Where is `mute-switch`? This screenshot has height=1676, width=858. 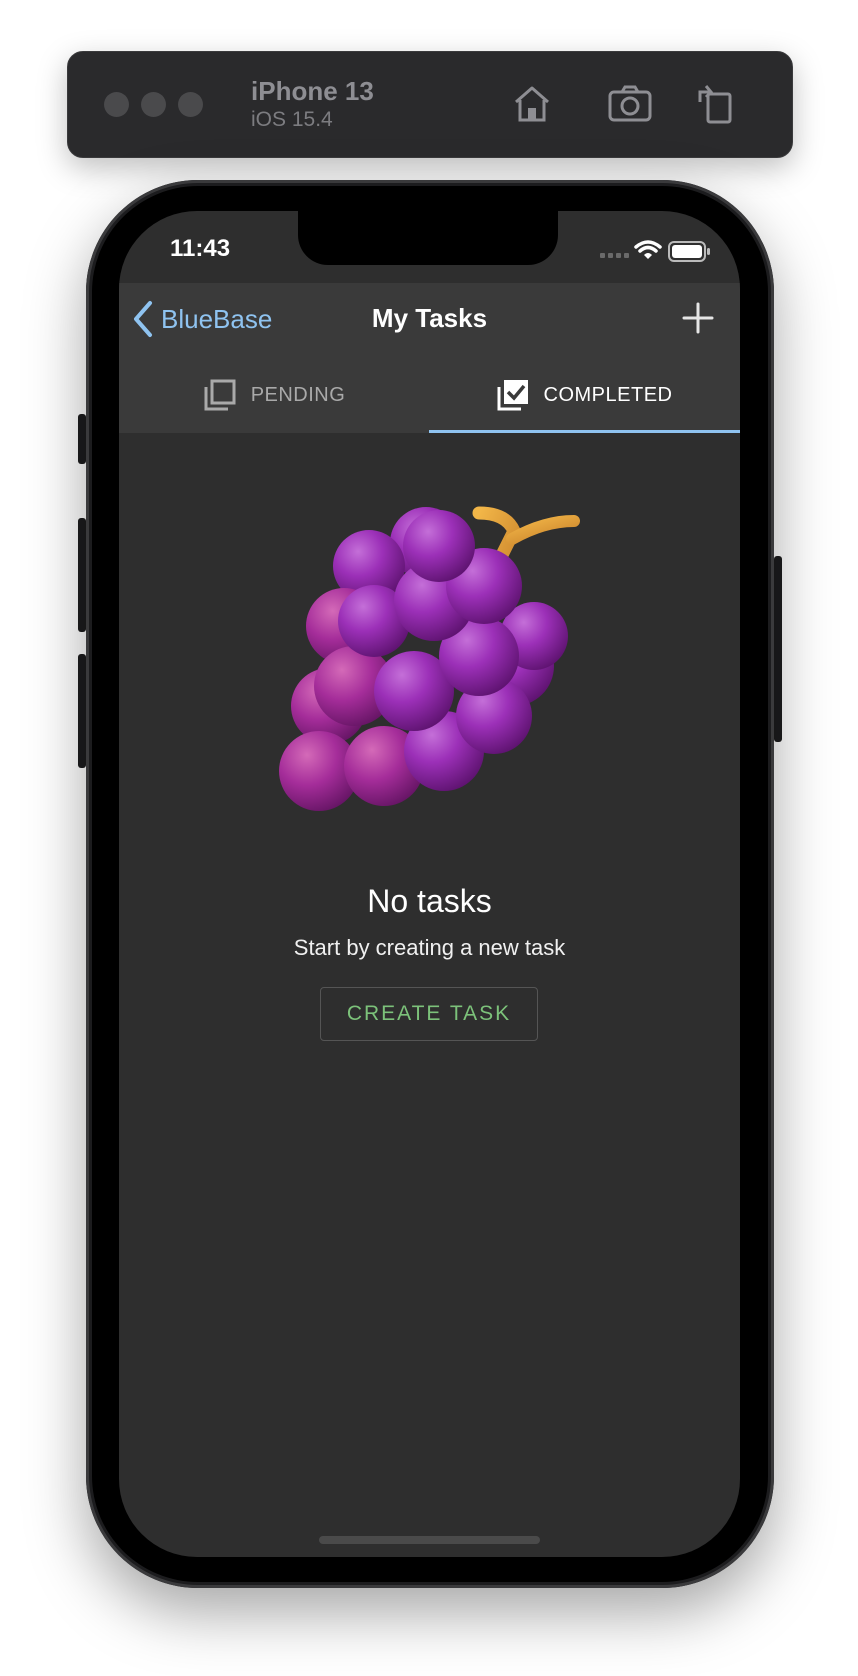
mute-switch is located at coordinates (82, 439).